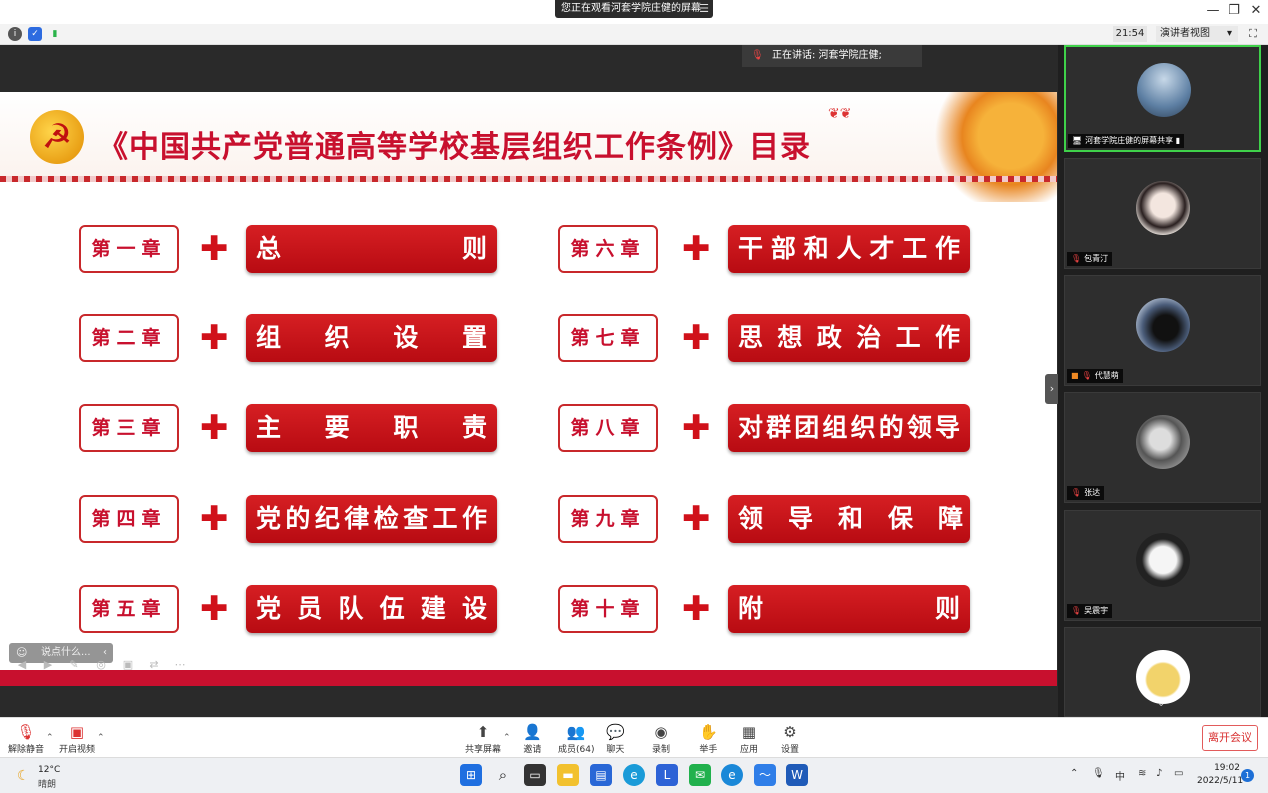  Describe the element at coordinates (615, 750) in the screenshot. I see `chat-label: 聊天` at that location.